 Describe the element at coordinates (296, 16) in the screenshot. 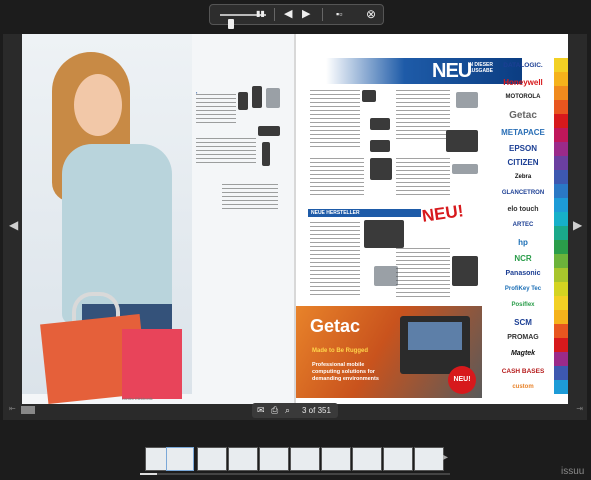

I see `top-toolbar: ▮▮ ◀ ▶ ▪▫ ⊗` at that location.